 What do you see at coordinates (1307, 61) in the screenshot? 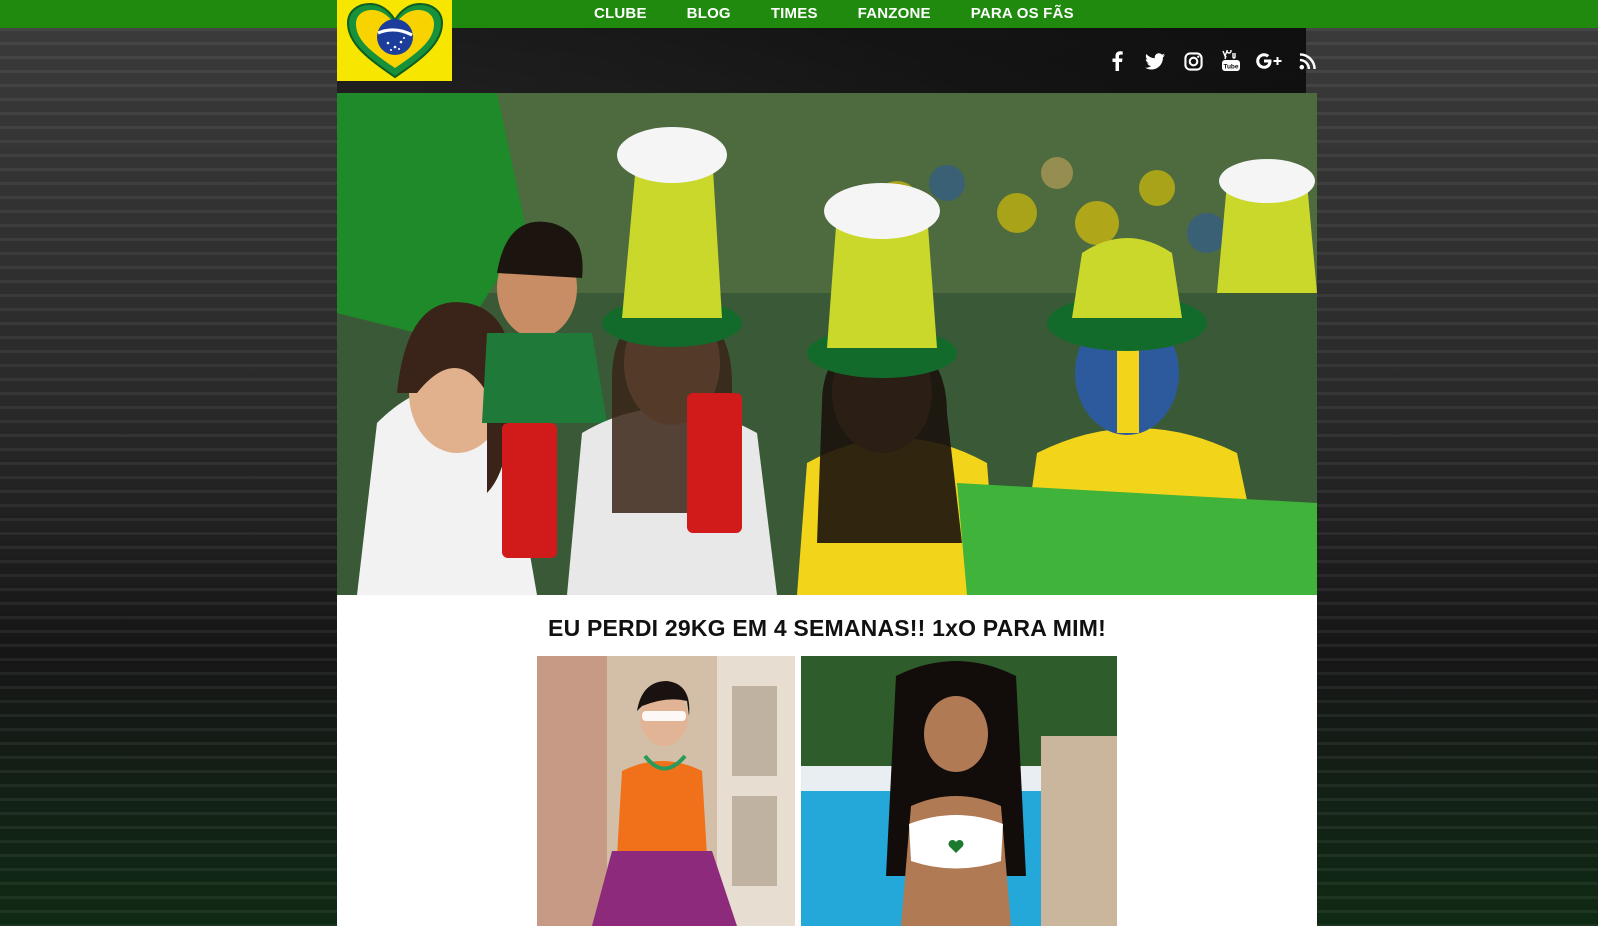
I see `rss-icon` at bounding box center [1307, 61].